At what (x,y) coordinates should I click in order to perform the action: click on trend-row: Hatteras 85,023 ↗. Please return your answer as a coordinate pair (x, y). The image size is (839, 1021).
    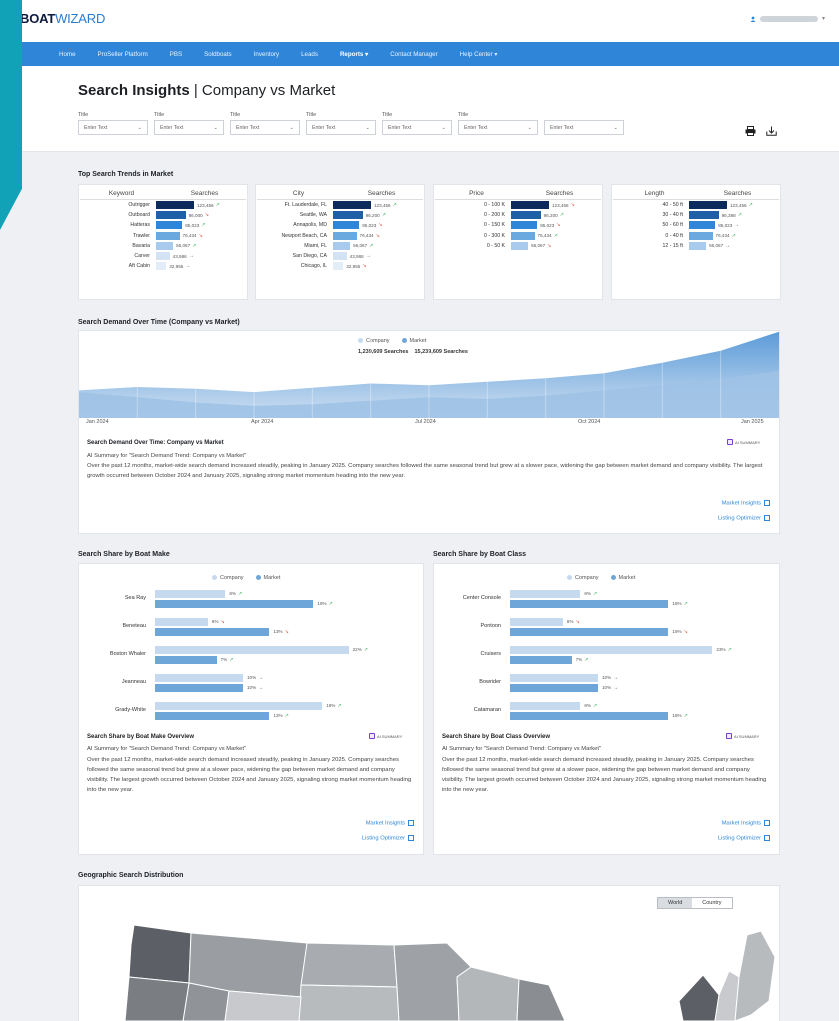
    Looking at the image, I should click on (163, 225).